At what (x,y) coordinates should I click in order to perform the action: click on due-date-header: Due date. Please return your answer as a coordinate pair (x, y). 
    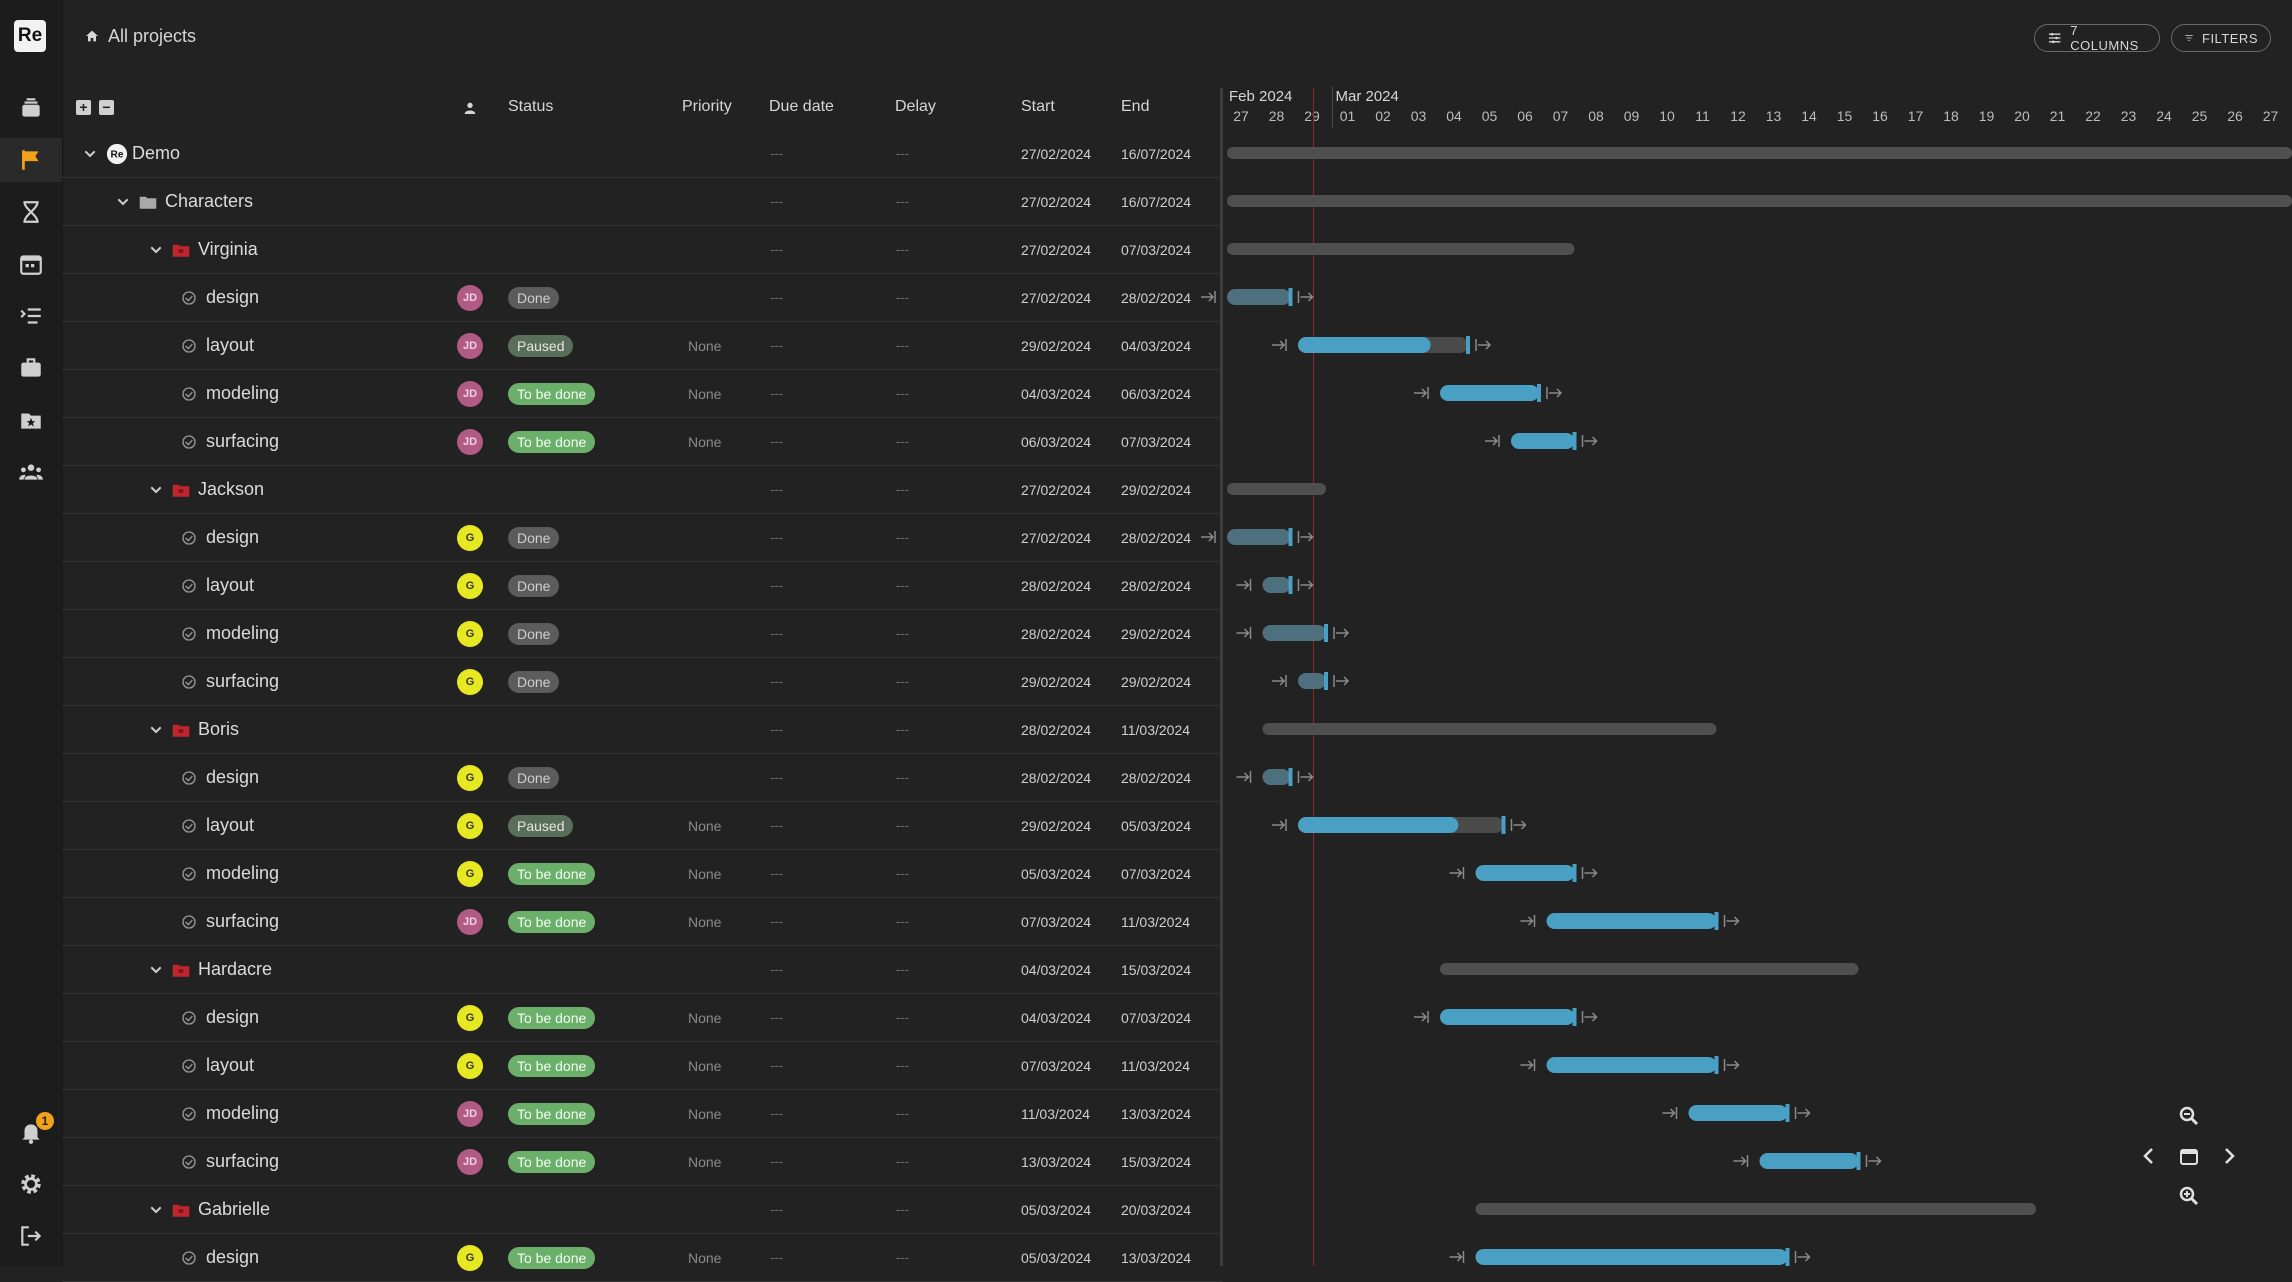
    Looking at the image, I should click on (801, 107).